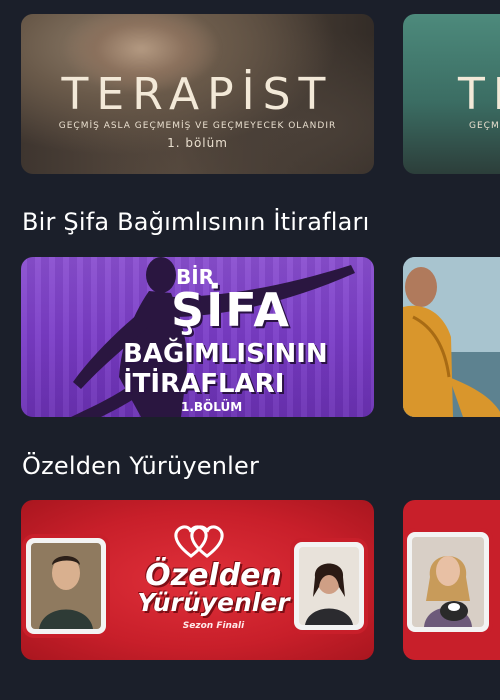 This screenshot has height=700, width=500. What do you see at coordinates (451, 94) in the screenshot?
I see `video-card-peek: TE GEÇMİ` at bounding box center [451, 94].